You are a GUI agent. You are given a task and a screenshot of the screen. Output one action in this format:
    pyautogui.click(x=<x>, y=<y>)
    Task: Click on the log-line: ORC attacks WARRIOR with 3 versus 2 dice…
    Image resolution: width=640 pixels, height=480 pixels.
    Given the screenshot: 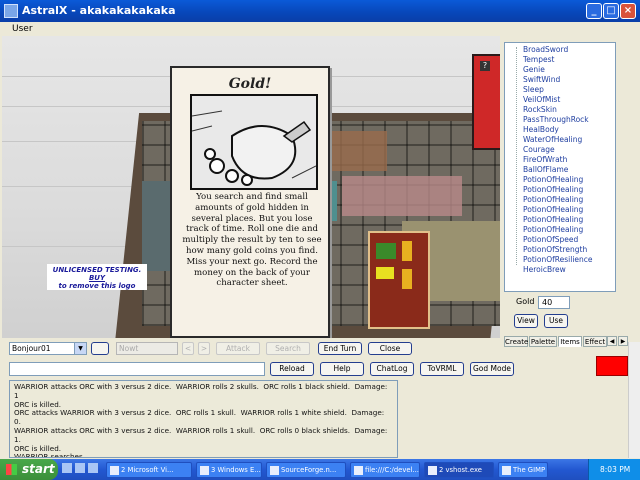 What is the action you would take?
    pyautogui.click(x=200, y=417)
    